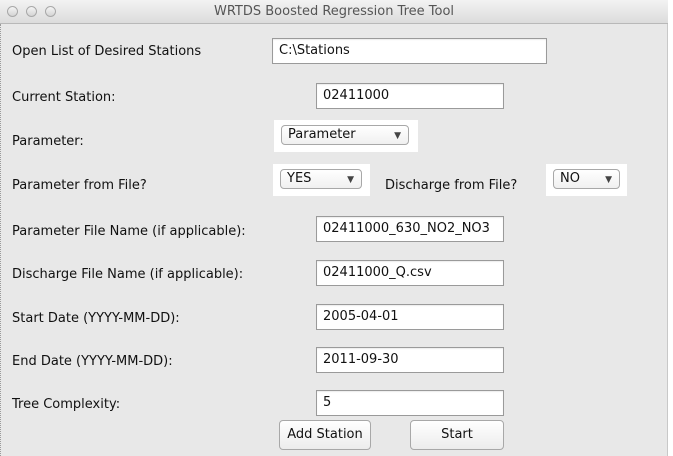 The height and width of the screenshot is (456, 673). What do you see at coordinates (92, 361) in the screenshot?
I see `end-date-label: End Date (YYYY-MM-DD):` at bounding box center [92, 361].